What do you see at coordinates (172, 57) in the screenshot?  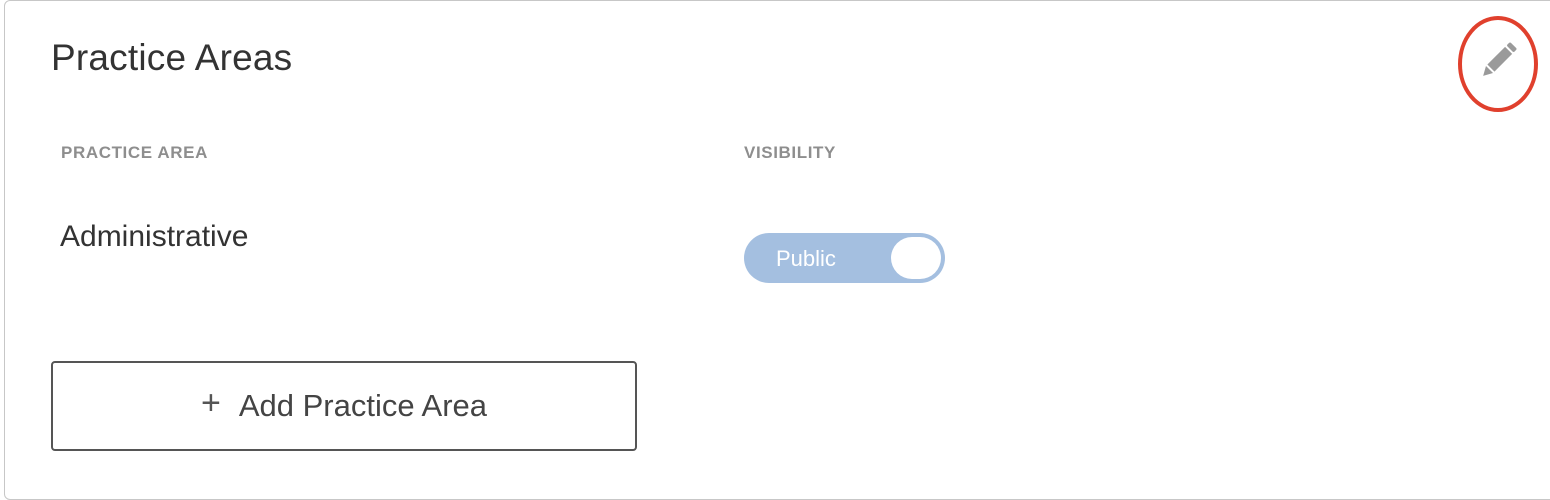 I see `section-title: Practice Areas` at bounding box center [172, 57].